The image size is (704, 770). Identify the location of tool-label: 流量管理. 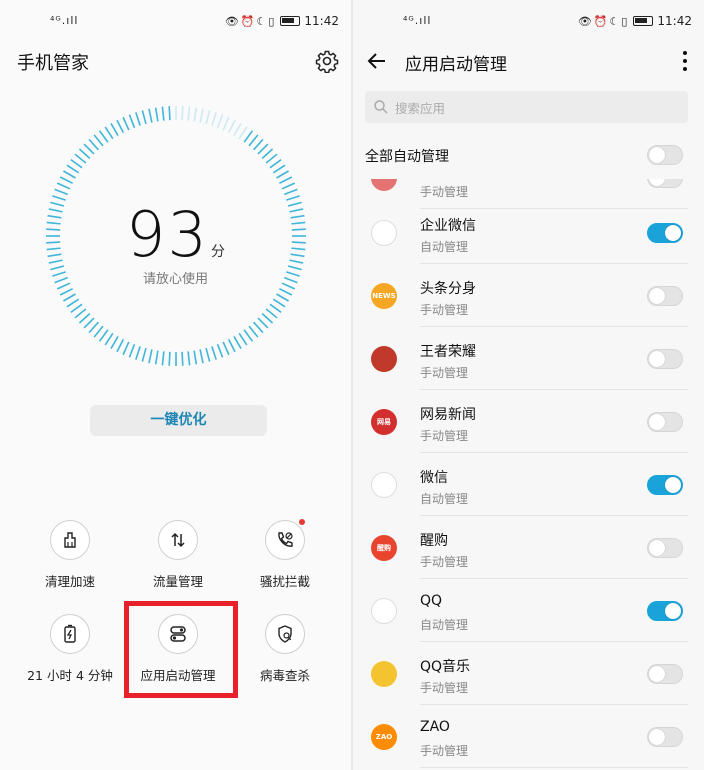
(177, 581).